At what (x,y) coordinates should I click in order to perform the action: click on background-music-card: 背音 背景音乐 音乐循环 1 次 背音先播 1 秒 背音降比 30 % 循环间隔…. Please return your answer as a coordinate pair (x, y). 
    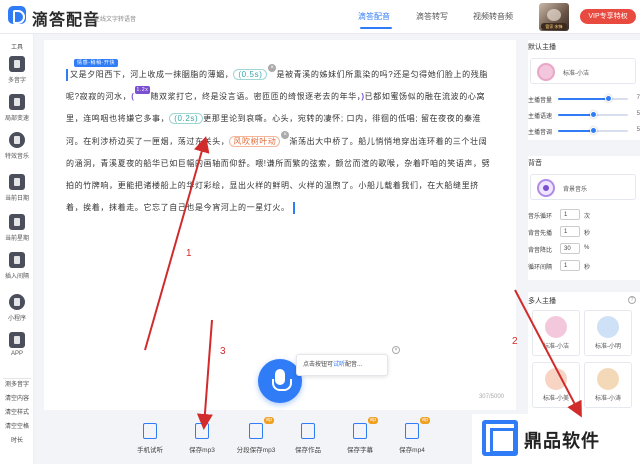
    Looking at the image, I should click on (584, 218).